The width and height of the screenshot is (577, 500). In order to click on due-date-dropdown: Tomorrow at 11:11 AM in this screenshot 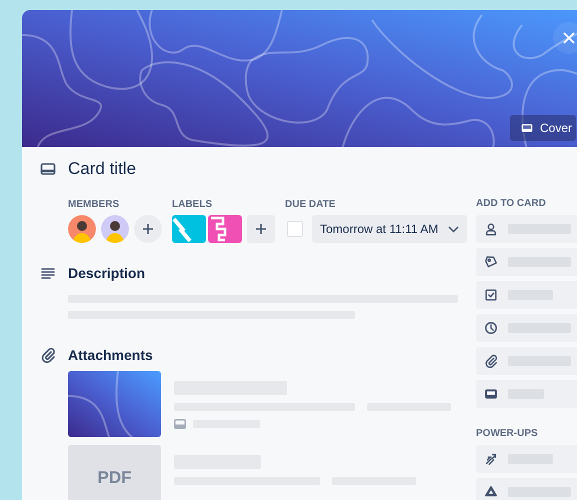, I will do `click(390, 229)`.